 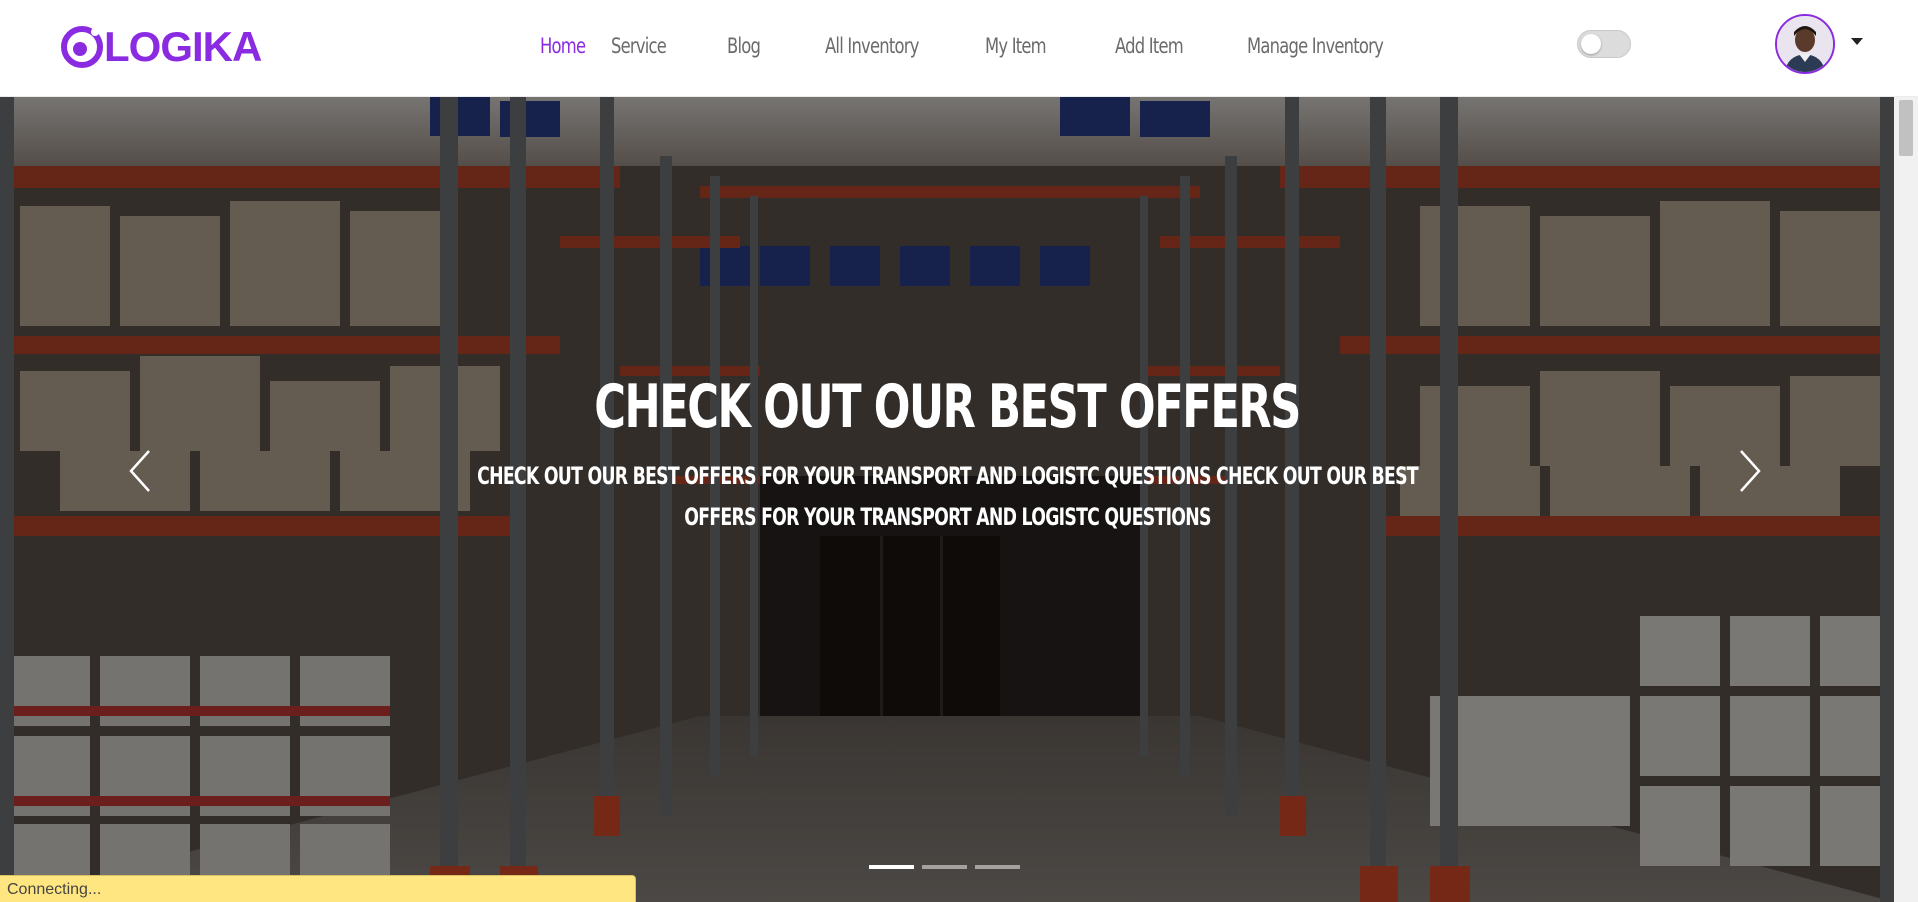 I want to click on nav-service: Service, so click(x=642, y=46).